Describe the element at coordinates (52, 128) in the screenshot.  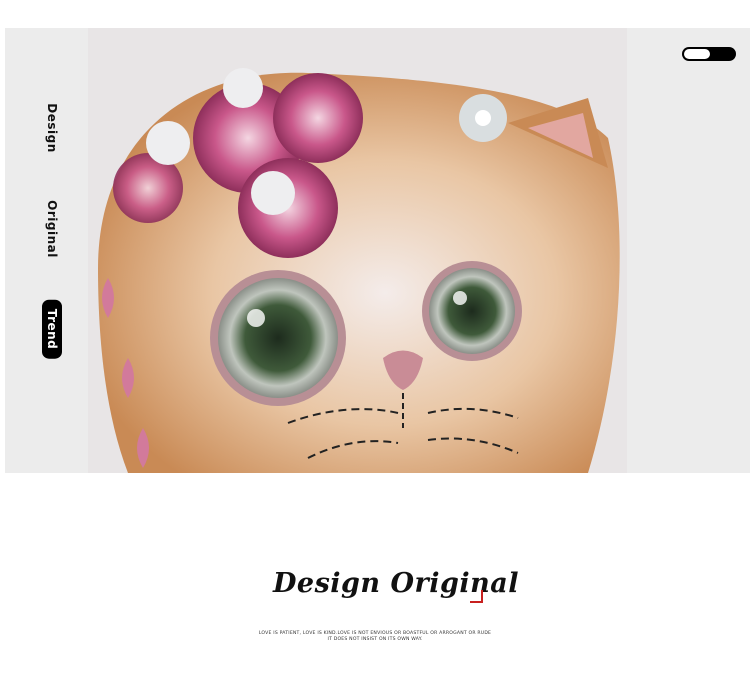
I see `sidebar-item-design: Design` at that location.